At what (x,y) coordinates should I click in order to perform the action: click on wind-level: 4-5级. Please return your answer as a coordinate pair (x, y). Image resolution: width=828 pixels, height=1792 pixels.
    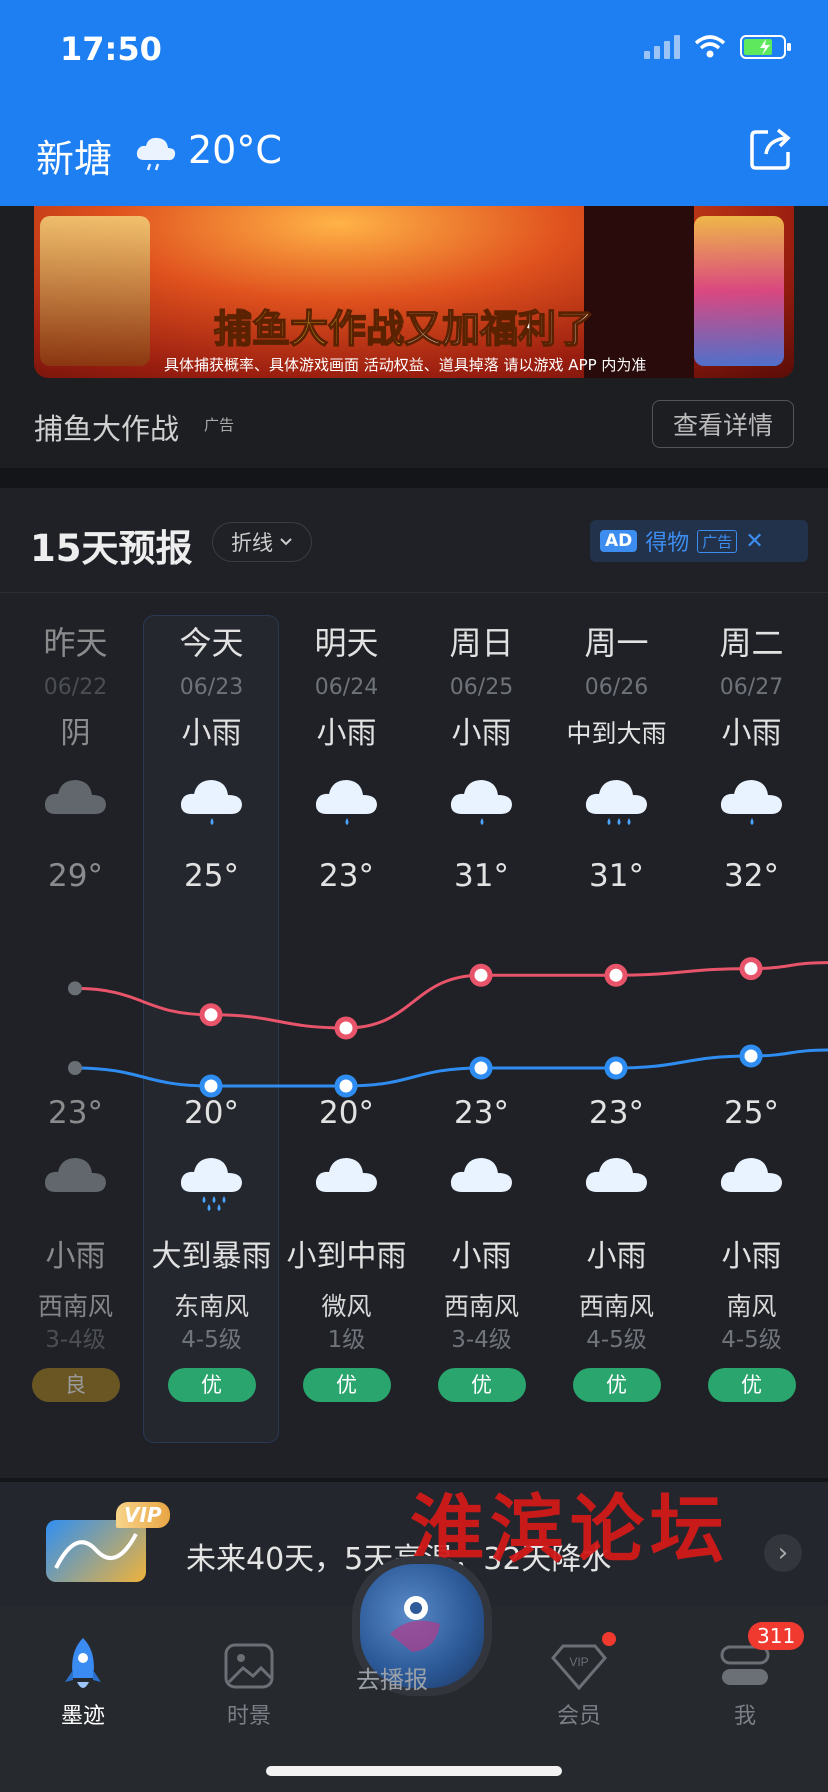
    Looking at the image, I should click on (616, 1340).